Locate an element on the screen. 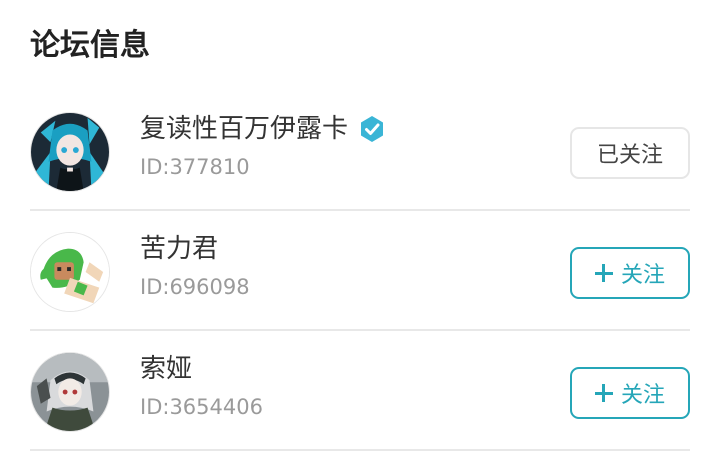 The image size is (720, 453). user-name: 索娅 is located at coordinates (166, 369).